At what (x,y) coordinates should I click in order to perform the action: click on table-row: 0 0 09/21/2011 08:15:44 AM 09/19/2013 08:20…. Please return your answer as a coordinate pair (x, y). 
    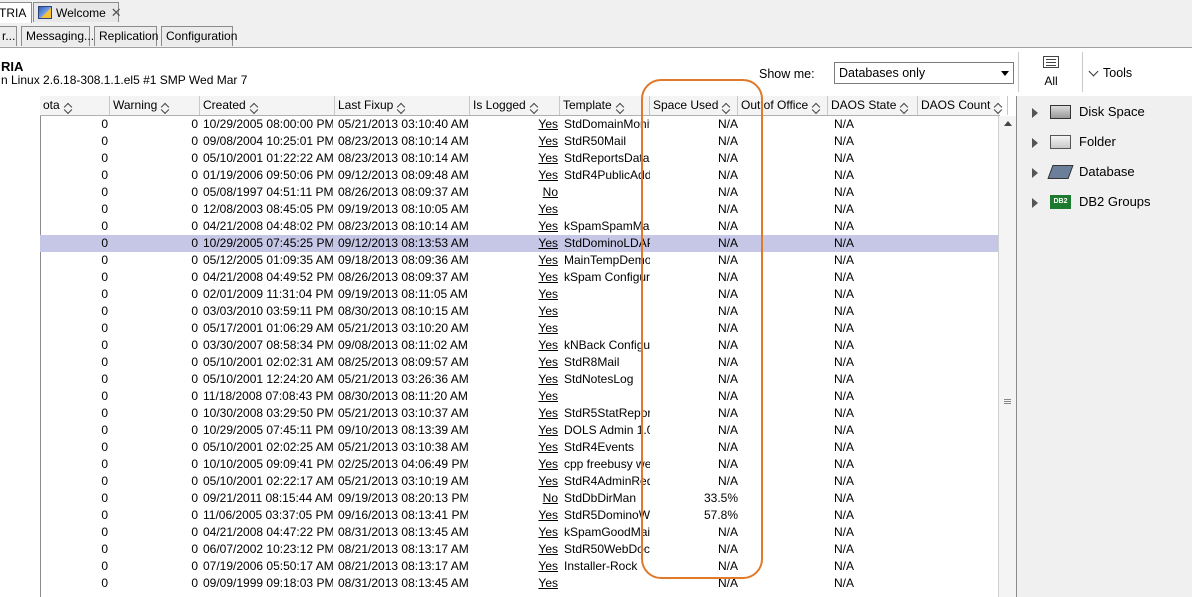
    Looking at the image, I should click on (519, 498).